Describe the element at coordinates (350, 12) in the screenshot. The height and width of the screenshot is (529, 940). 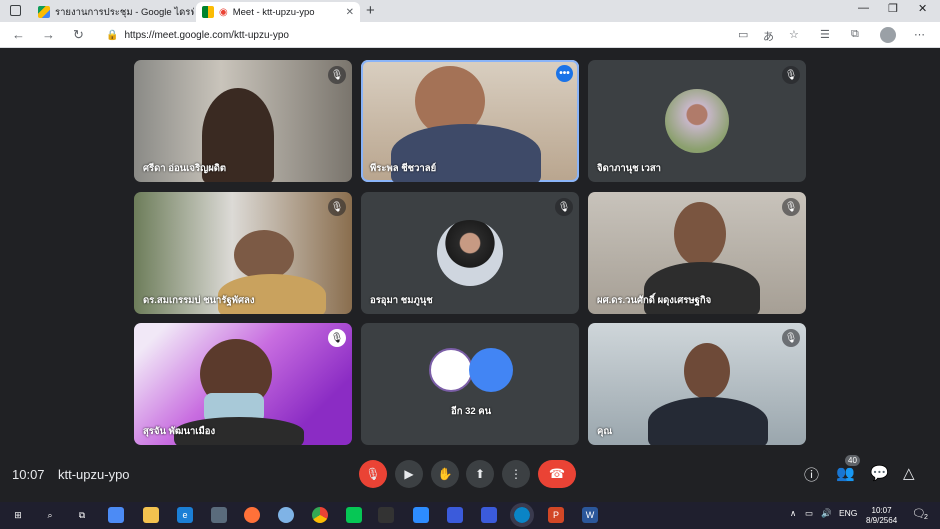
I see `close-tab-icon: ✕` at that location.